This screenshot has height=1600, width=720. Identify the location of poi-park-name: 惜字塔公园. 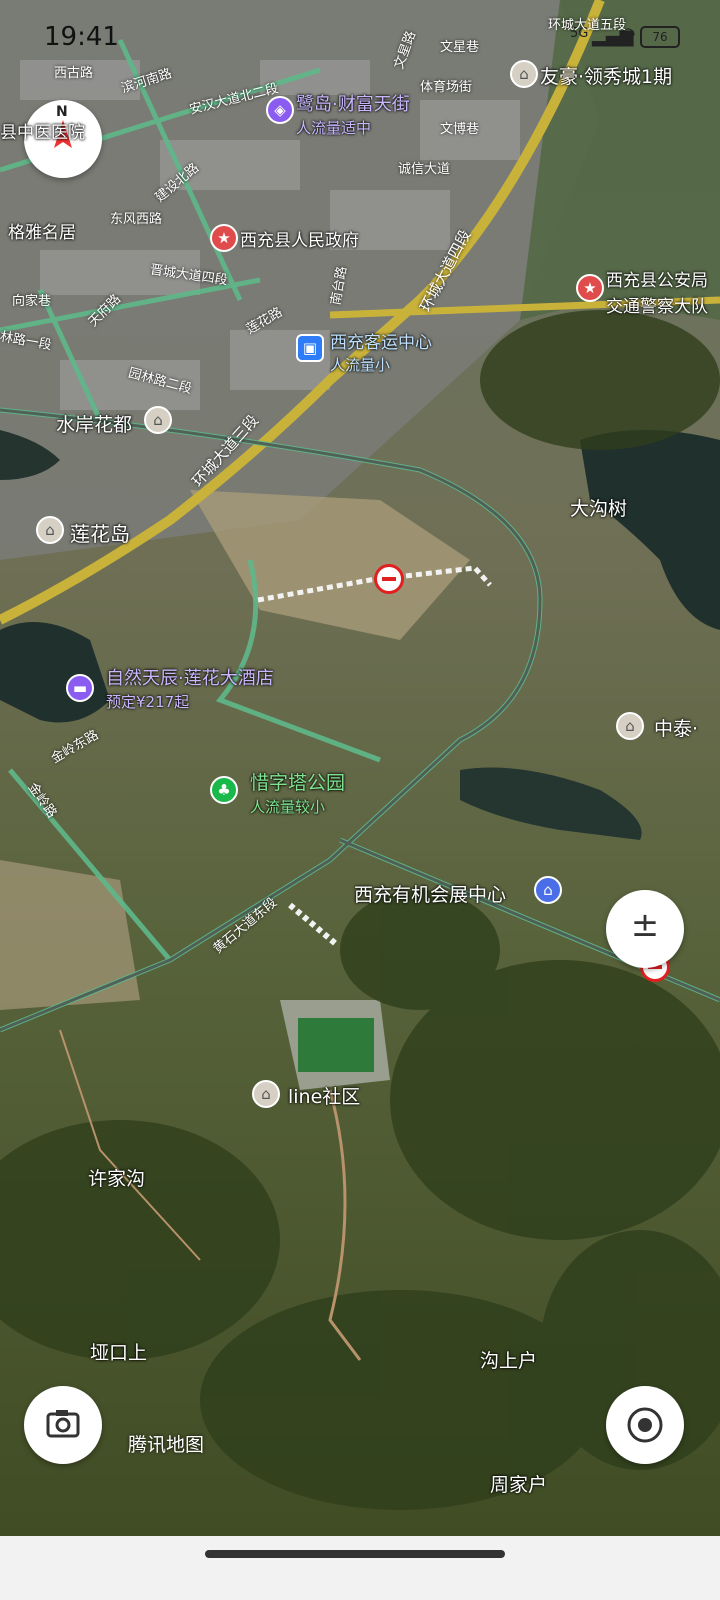
(298, 783).